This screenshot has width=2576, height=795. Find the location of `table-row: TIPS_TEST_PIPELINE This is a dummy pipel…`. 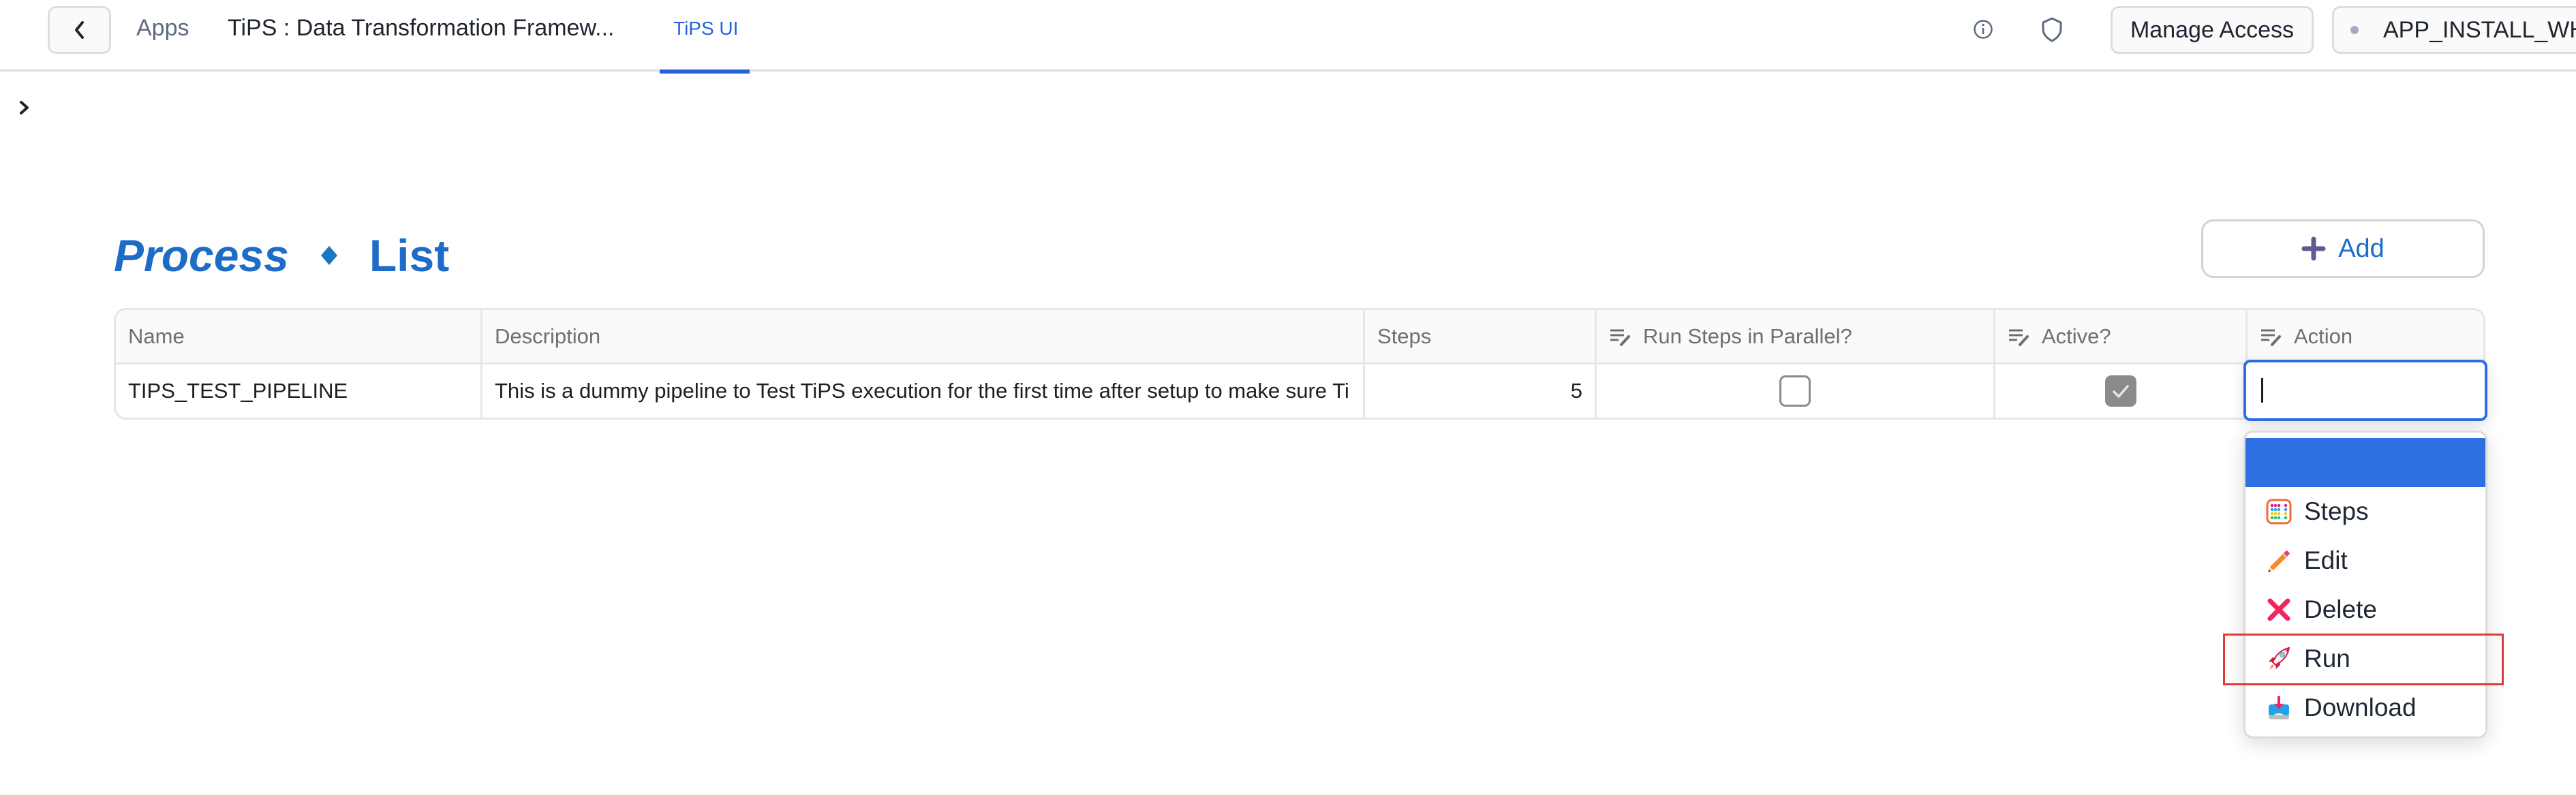

table-row: TIPS_TEST_PIPELINE This is a dummy pipel… is located at coordinates (1299, 391).